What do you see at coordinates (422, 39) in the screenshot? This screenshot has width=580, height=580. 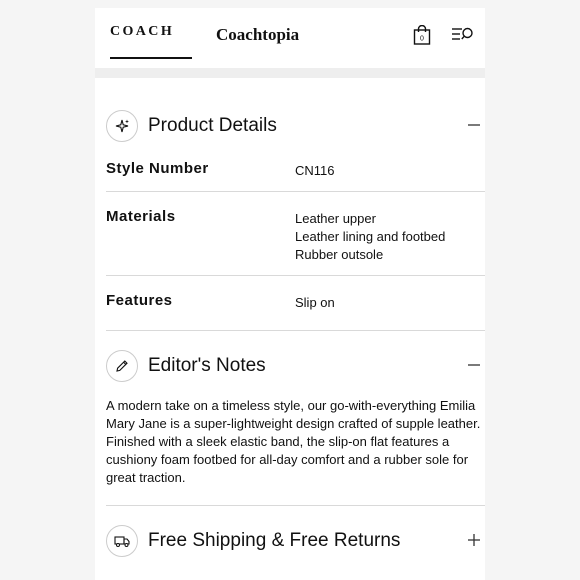 I see `bag-count: 0` at bounding box center [422, 39].